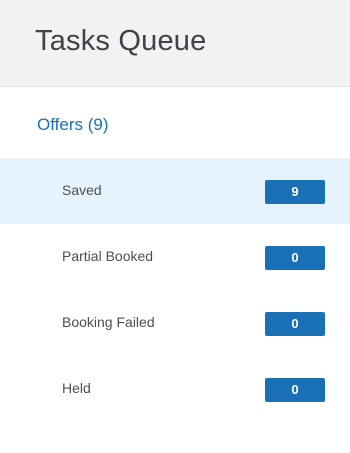  I want to click on queue-item-label: Booking Failed, so click(108, 322).